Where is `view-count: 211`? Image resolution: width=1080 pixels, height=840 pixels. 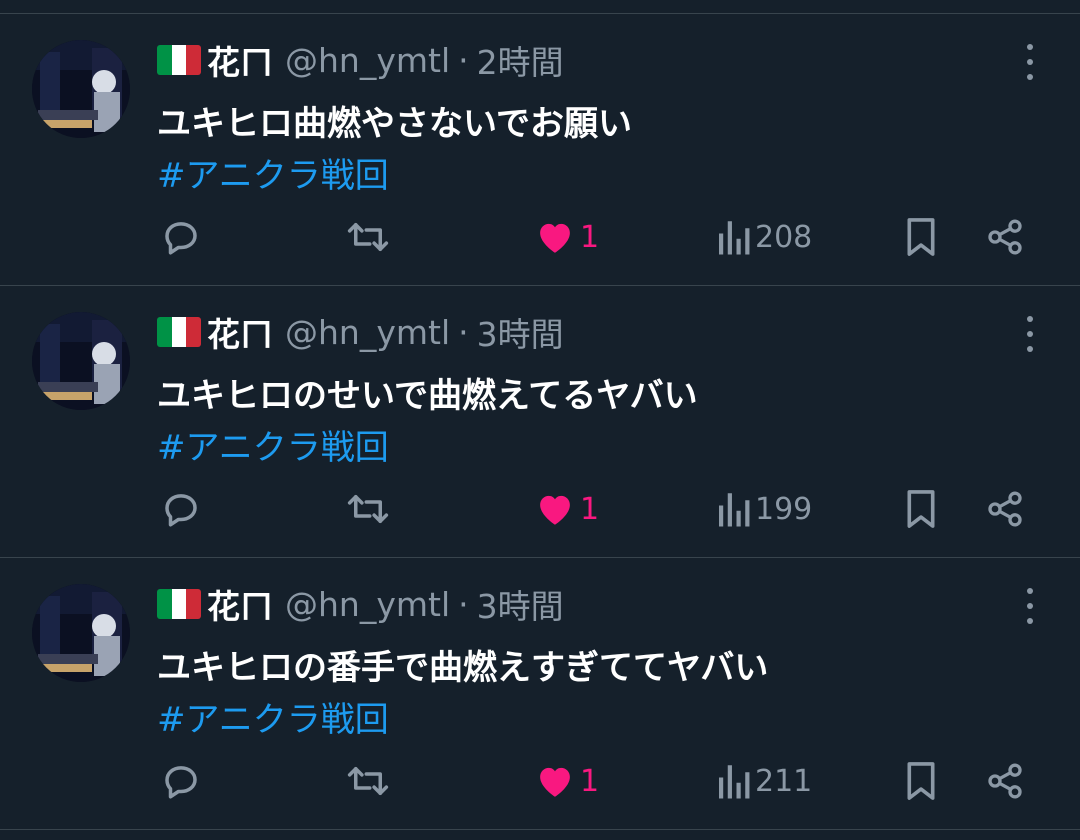 view-count: 211 is located at coordinates (784, 781).